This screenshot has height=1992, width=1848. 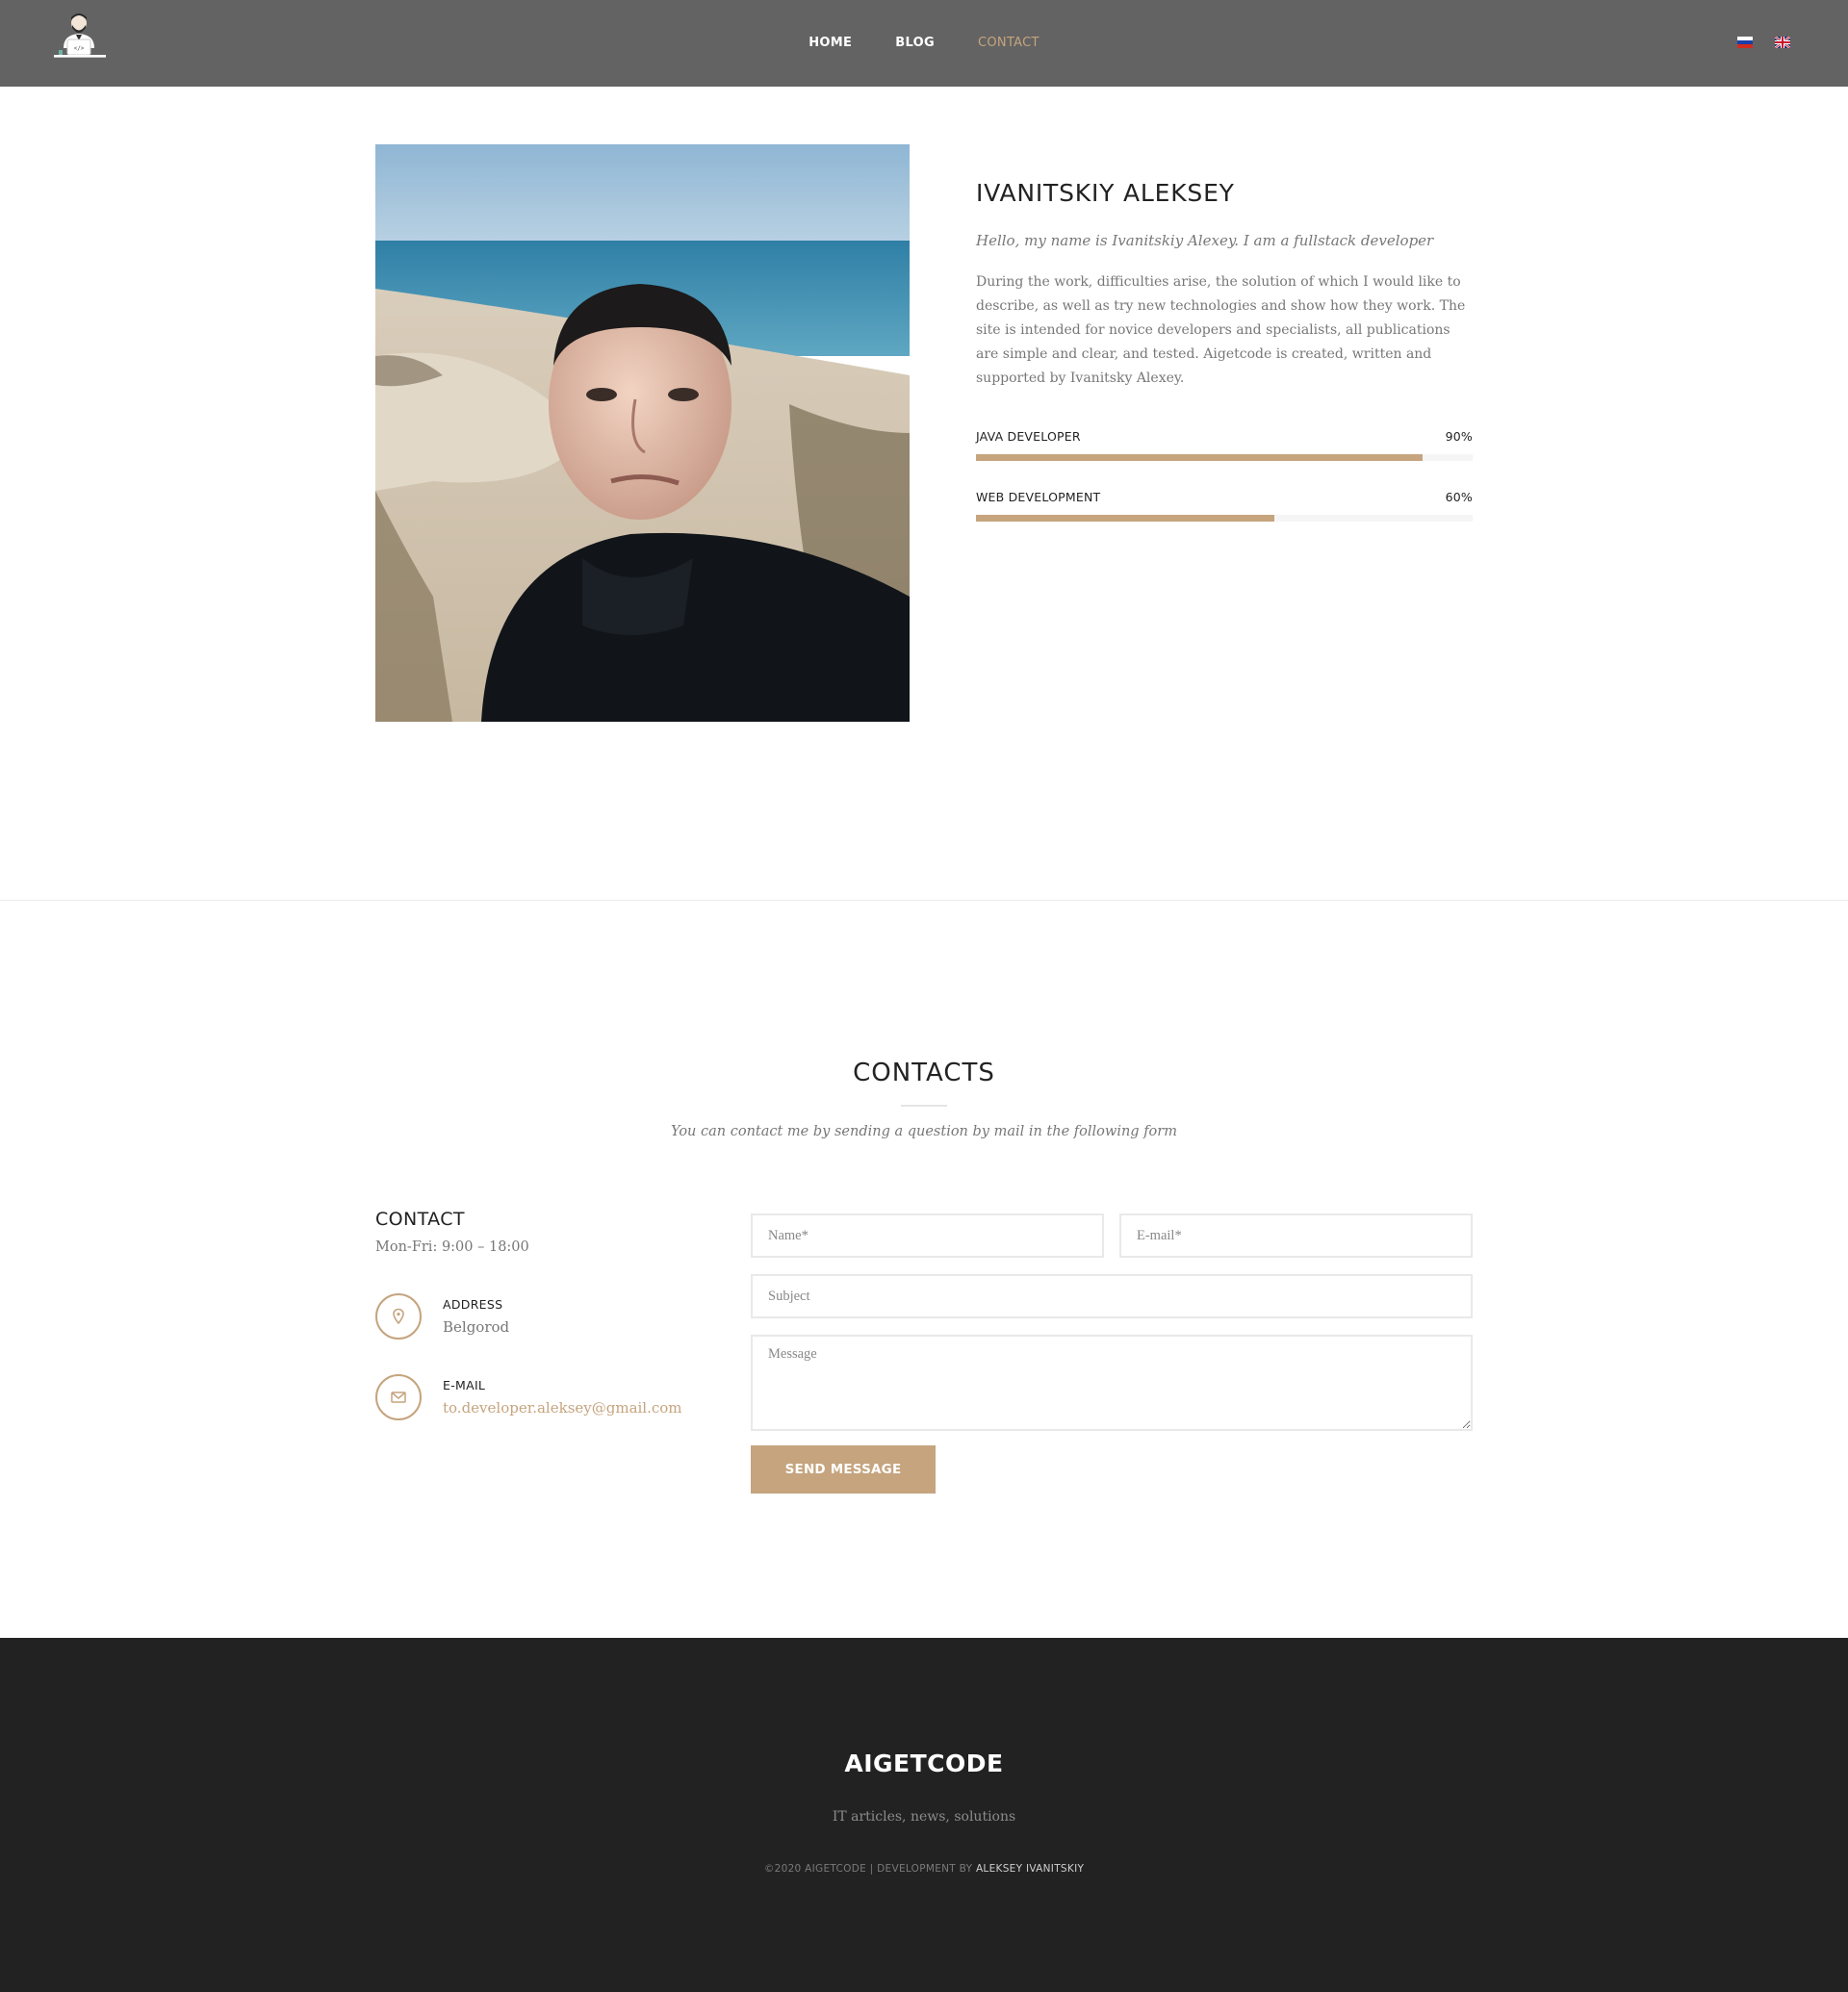 I want to click on working-hours: Mon-Fri: 9:00 – 18:00, so click(x=452, y=1247).